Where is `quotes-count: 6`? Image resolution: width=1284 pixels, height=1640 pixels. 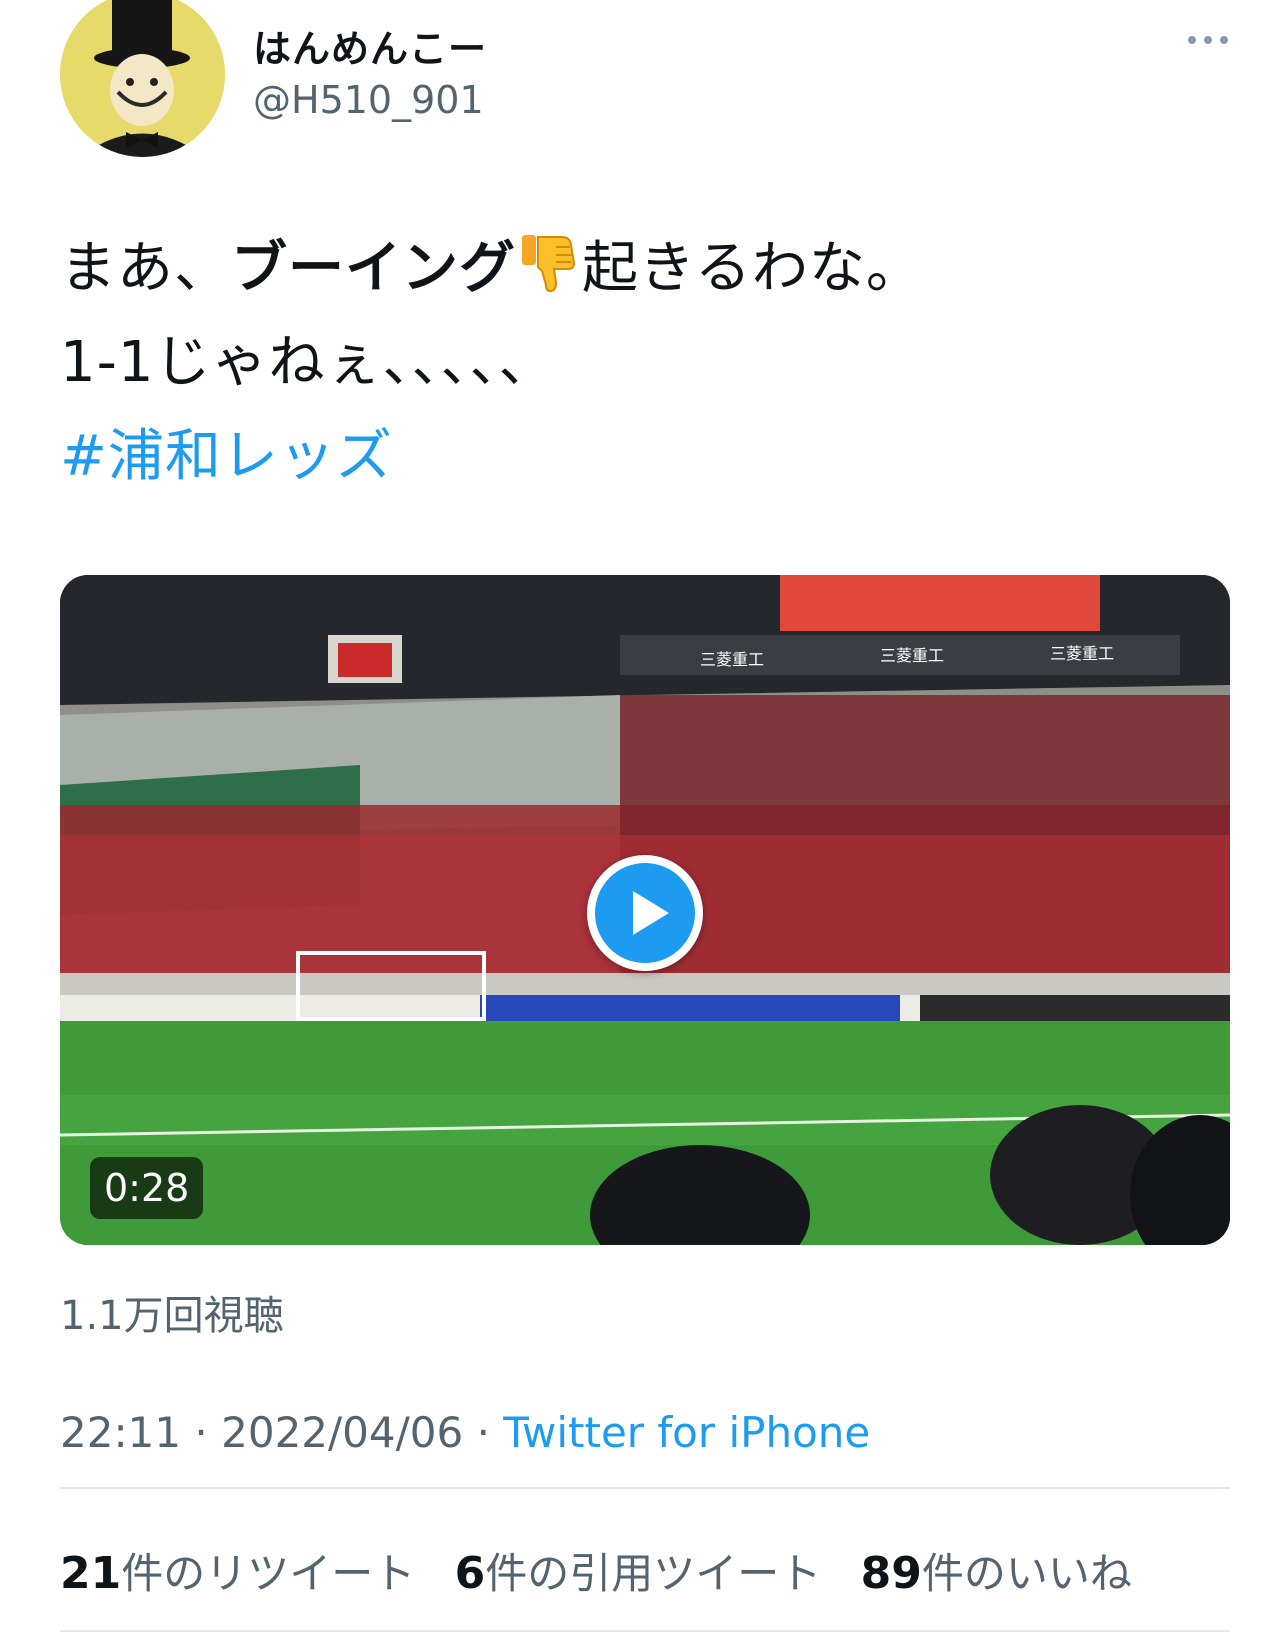 quotes-count: 6 is located at coordinates (470, 1573).